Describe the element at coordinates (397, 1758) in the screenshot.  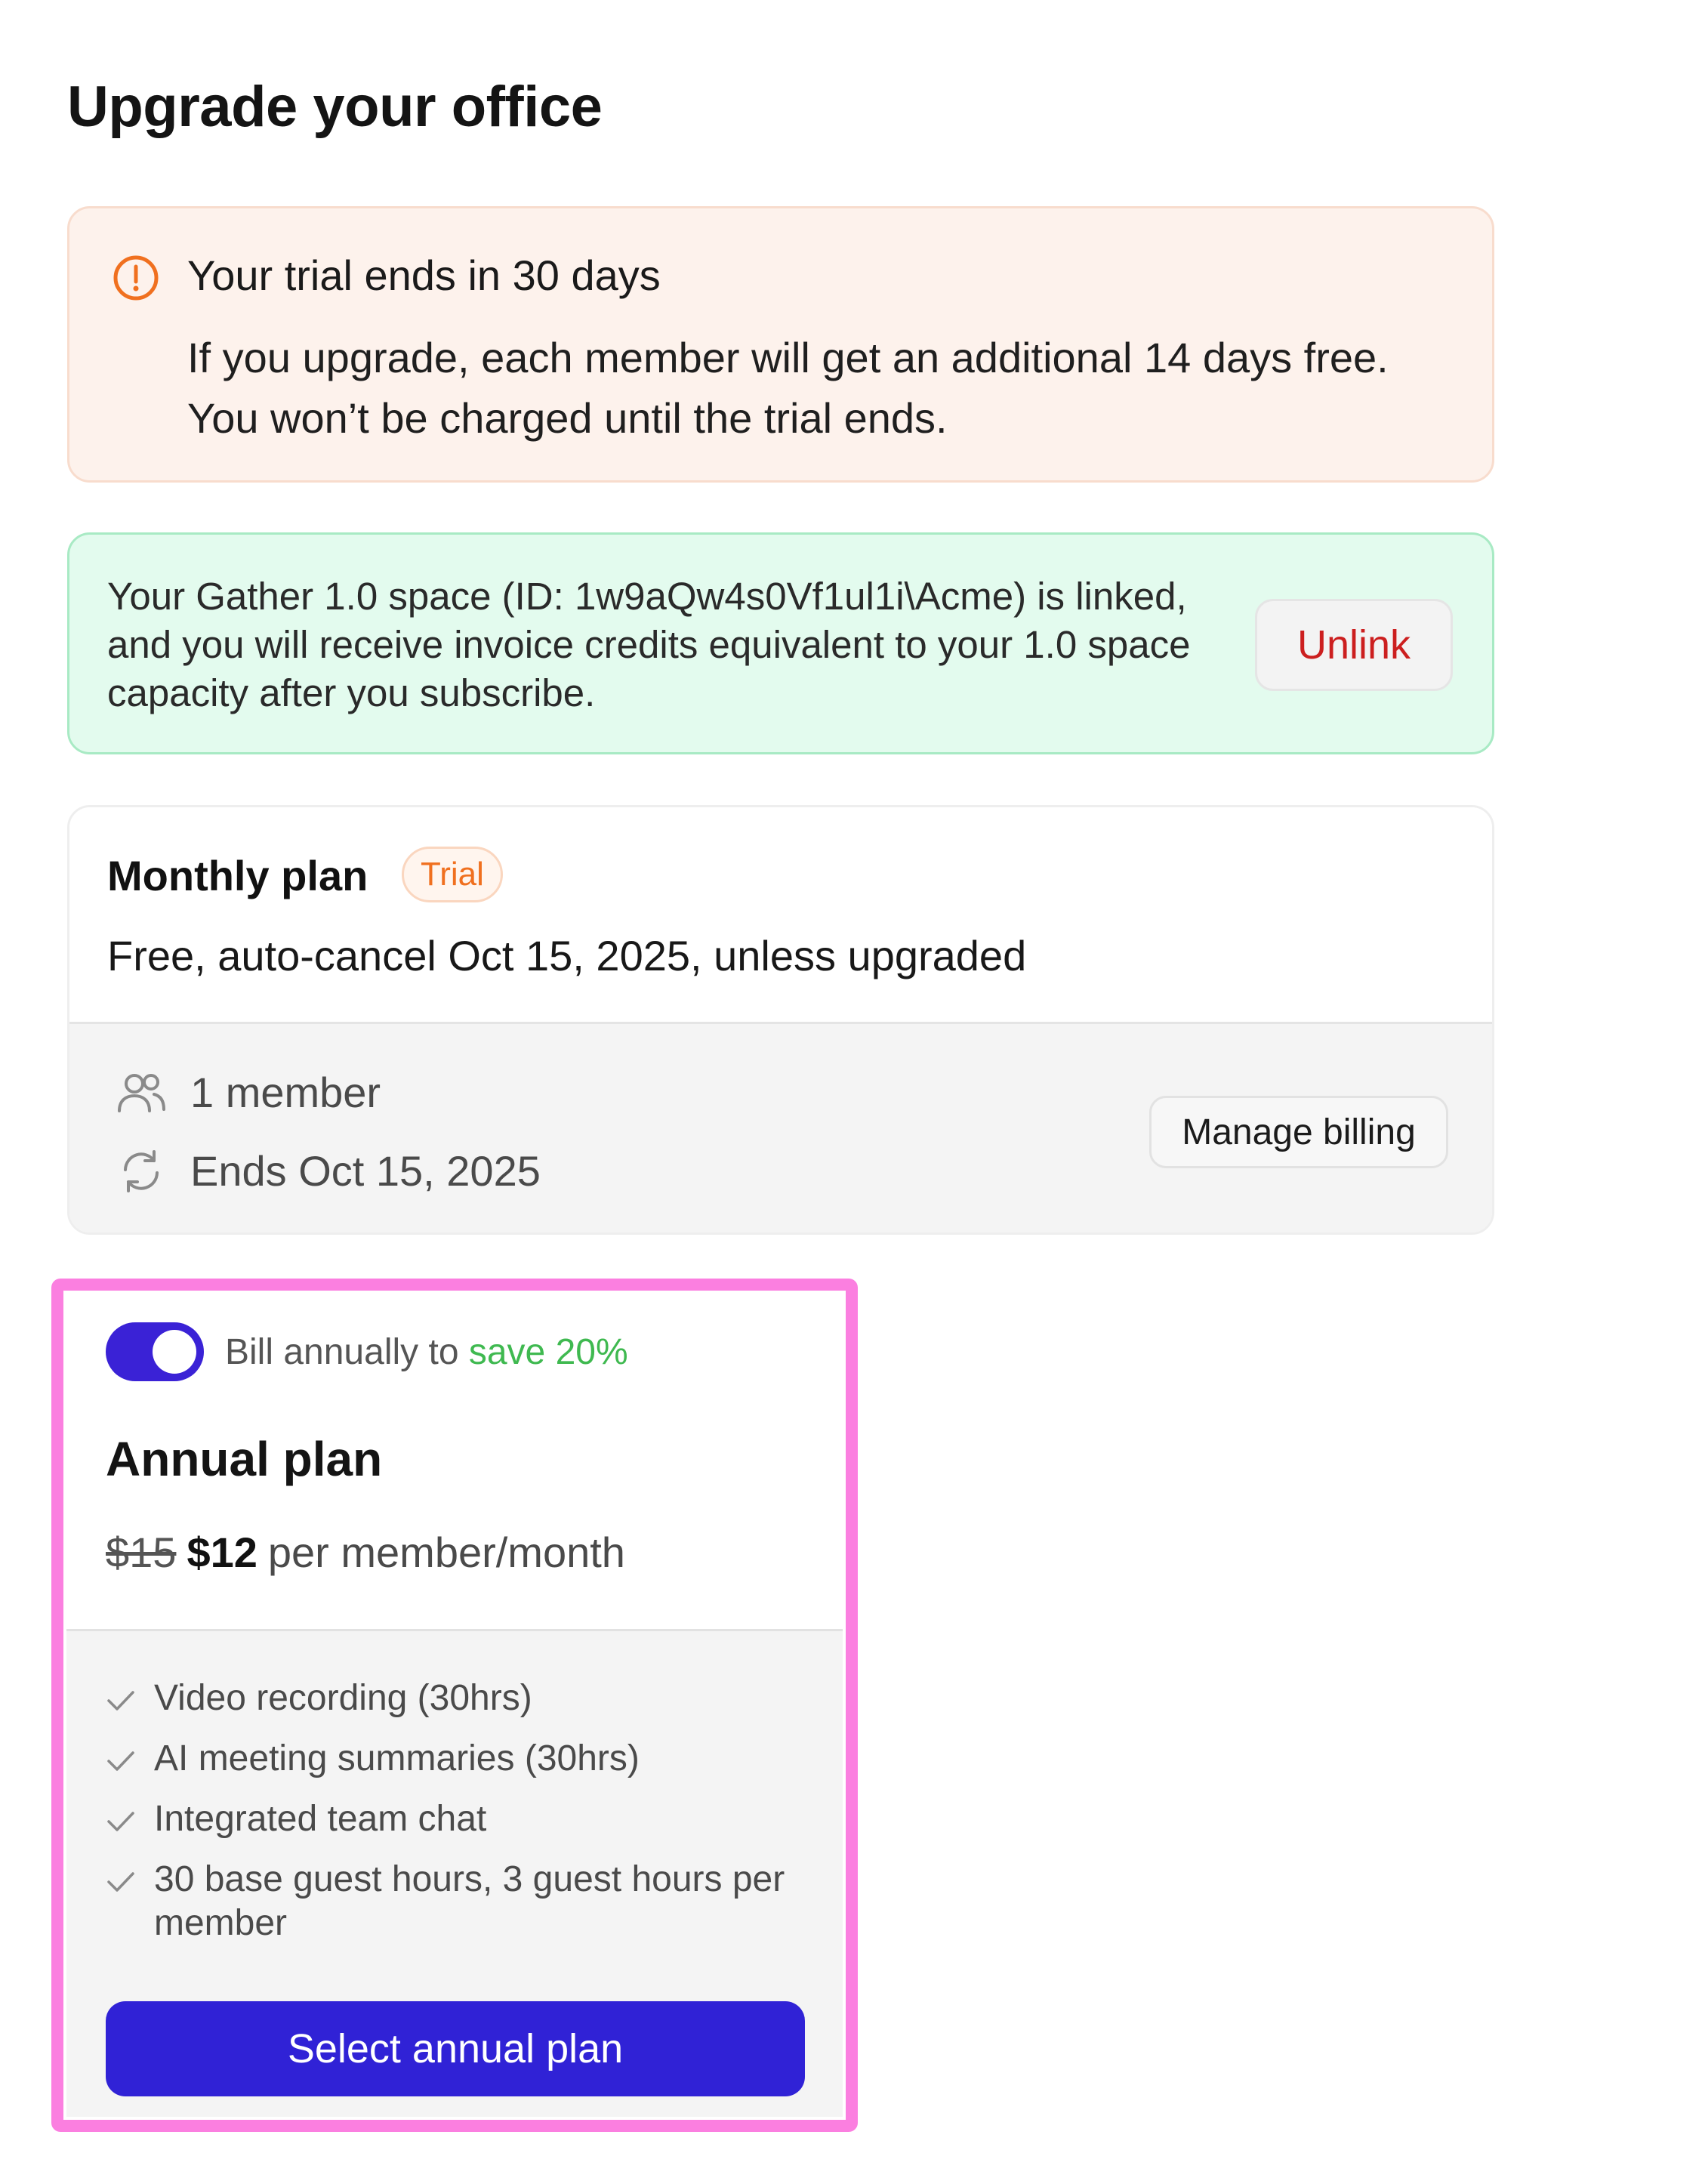
I see `feature-text: AI meeting summaries (30hrs)` at that location.